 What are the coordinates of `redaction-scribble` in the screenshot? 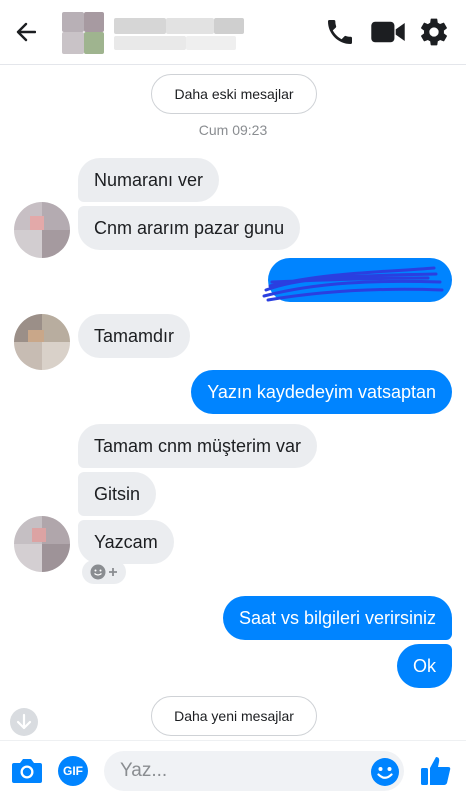 It's located at (353, 284).